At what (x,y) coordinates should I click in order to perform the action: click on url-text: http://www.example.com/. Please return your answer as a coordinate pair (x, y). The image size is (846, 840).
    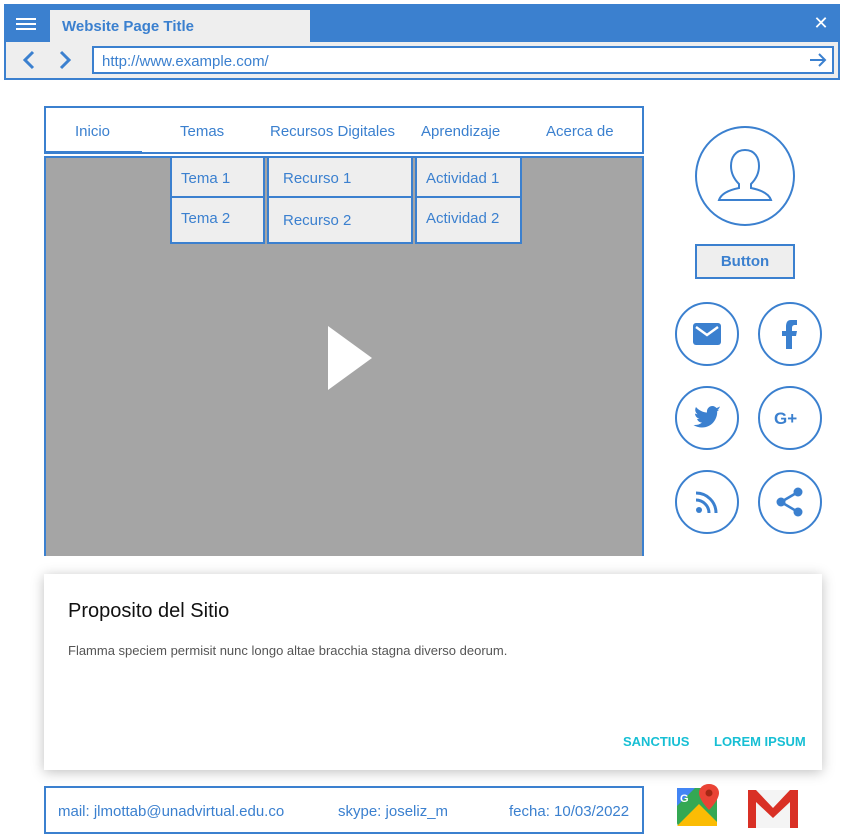
    Looking at the image, I should click on (185, 61).